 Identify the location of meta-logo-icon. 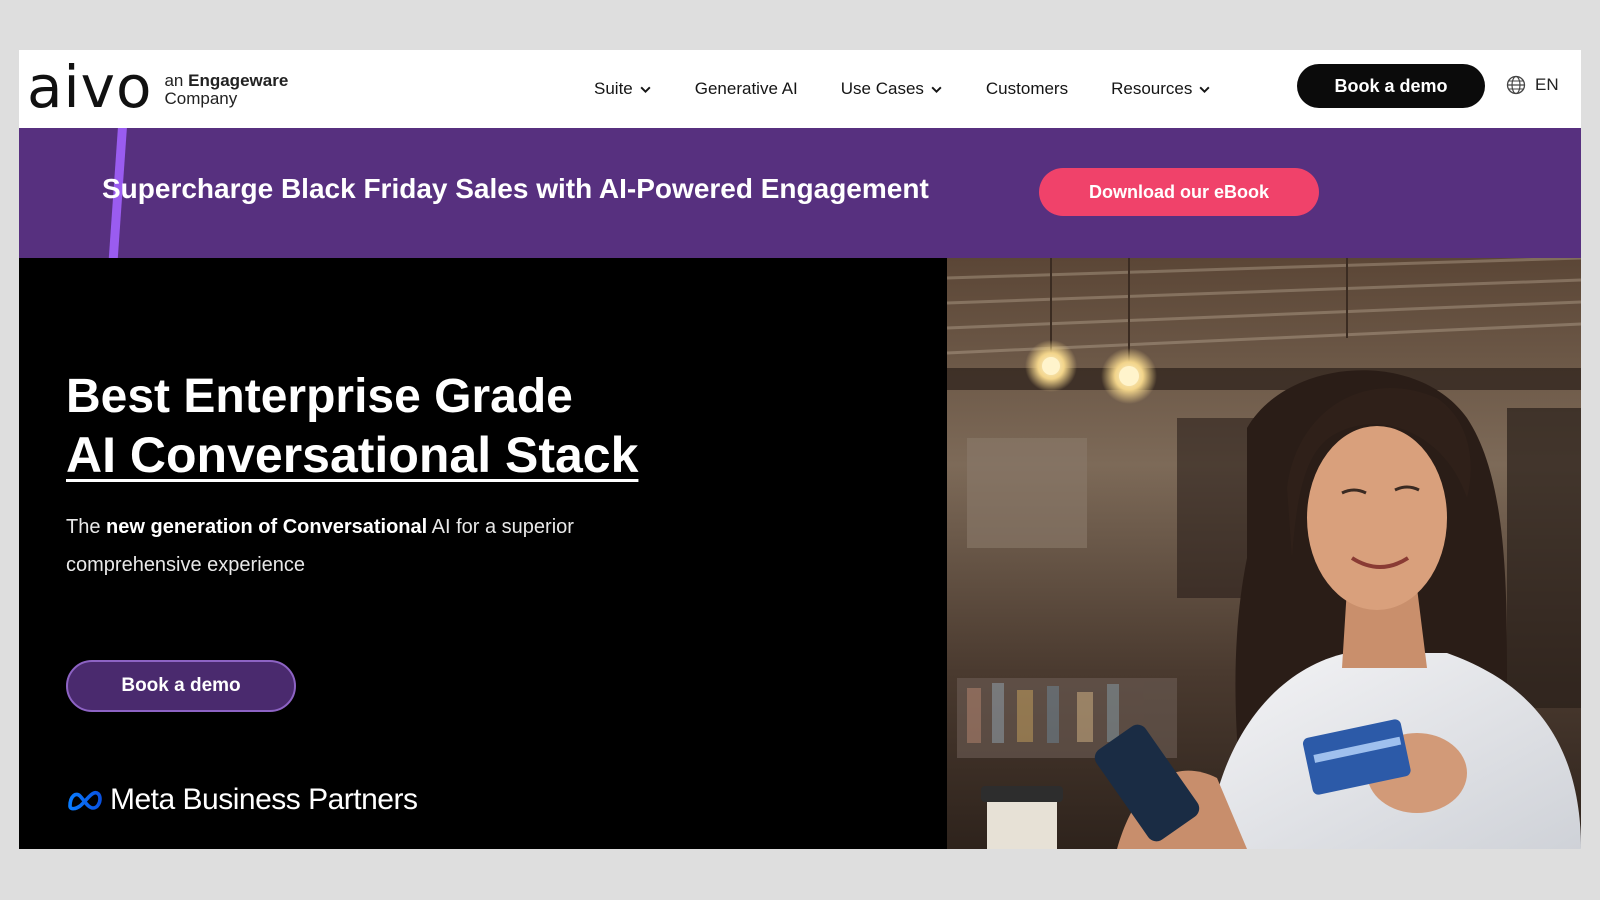
(85, 800).